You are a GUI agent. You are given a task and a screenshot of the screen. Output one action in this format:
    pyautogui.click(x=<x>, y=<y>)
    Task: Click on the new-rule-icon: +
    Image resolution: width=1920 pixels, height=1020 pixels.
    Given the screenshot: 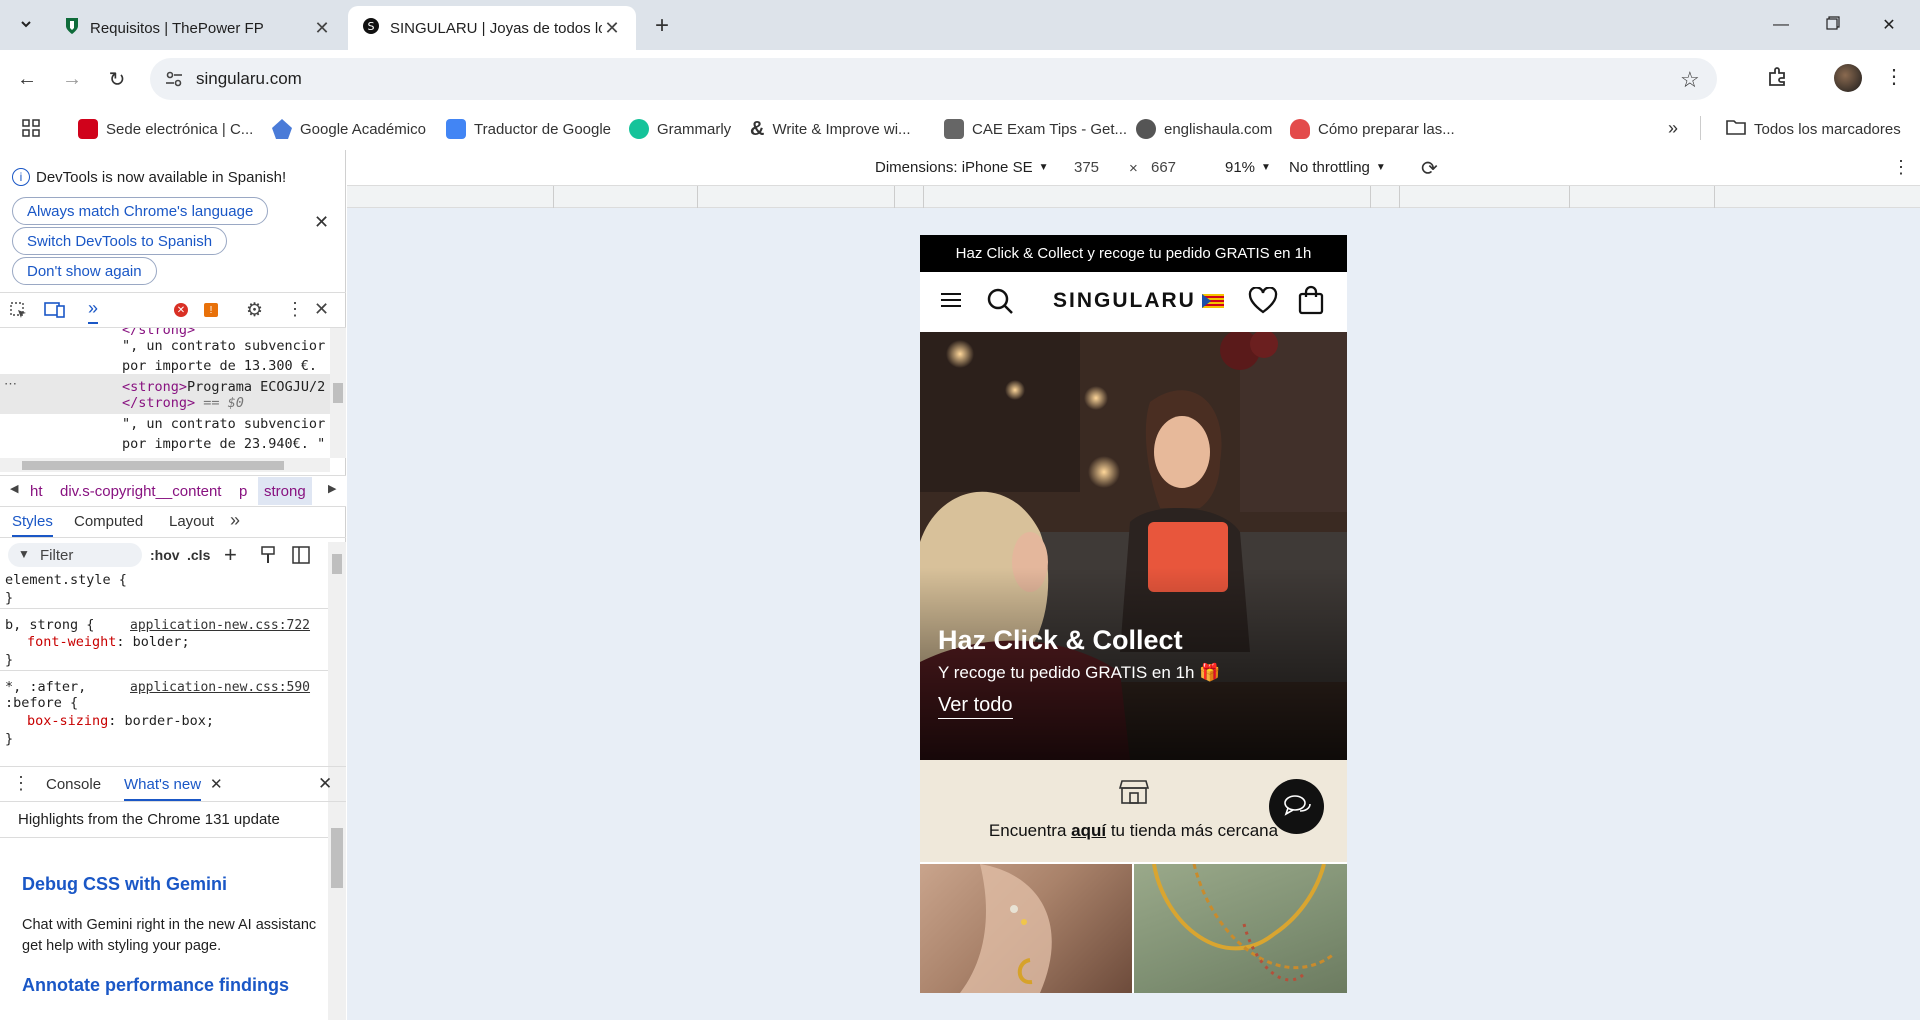 What is the action you would take?
    pyautogui.click(x=230, y=555)
    